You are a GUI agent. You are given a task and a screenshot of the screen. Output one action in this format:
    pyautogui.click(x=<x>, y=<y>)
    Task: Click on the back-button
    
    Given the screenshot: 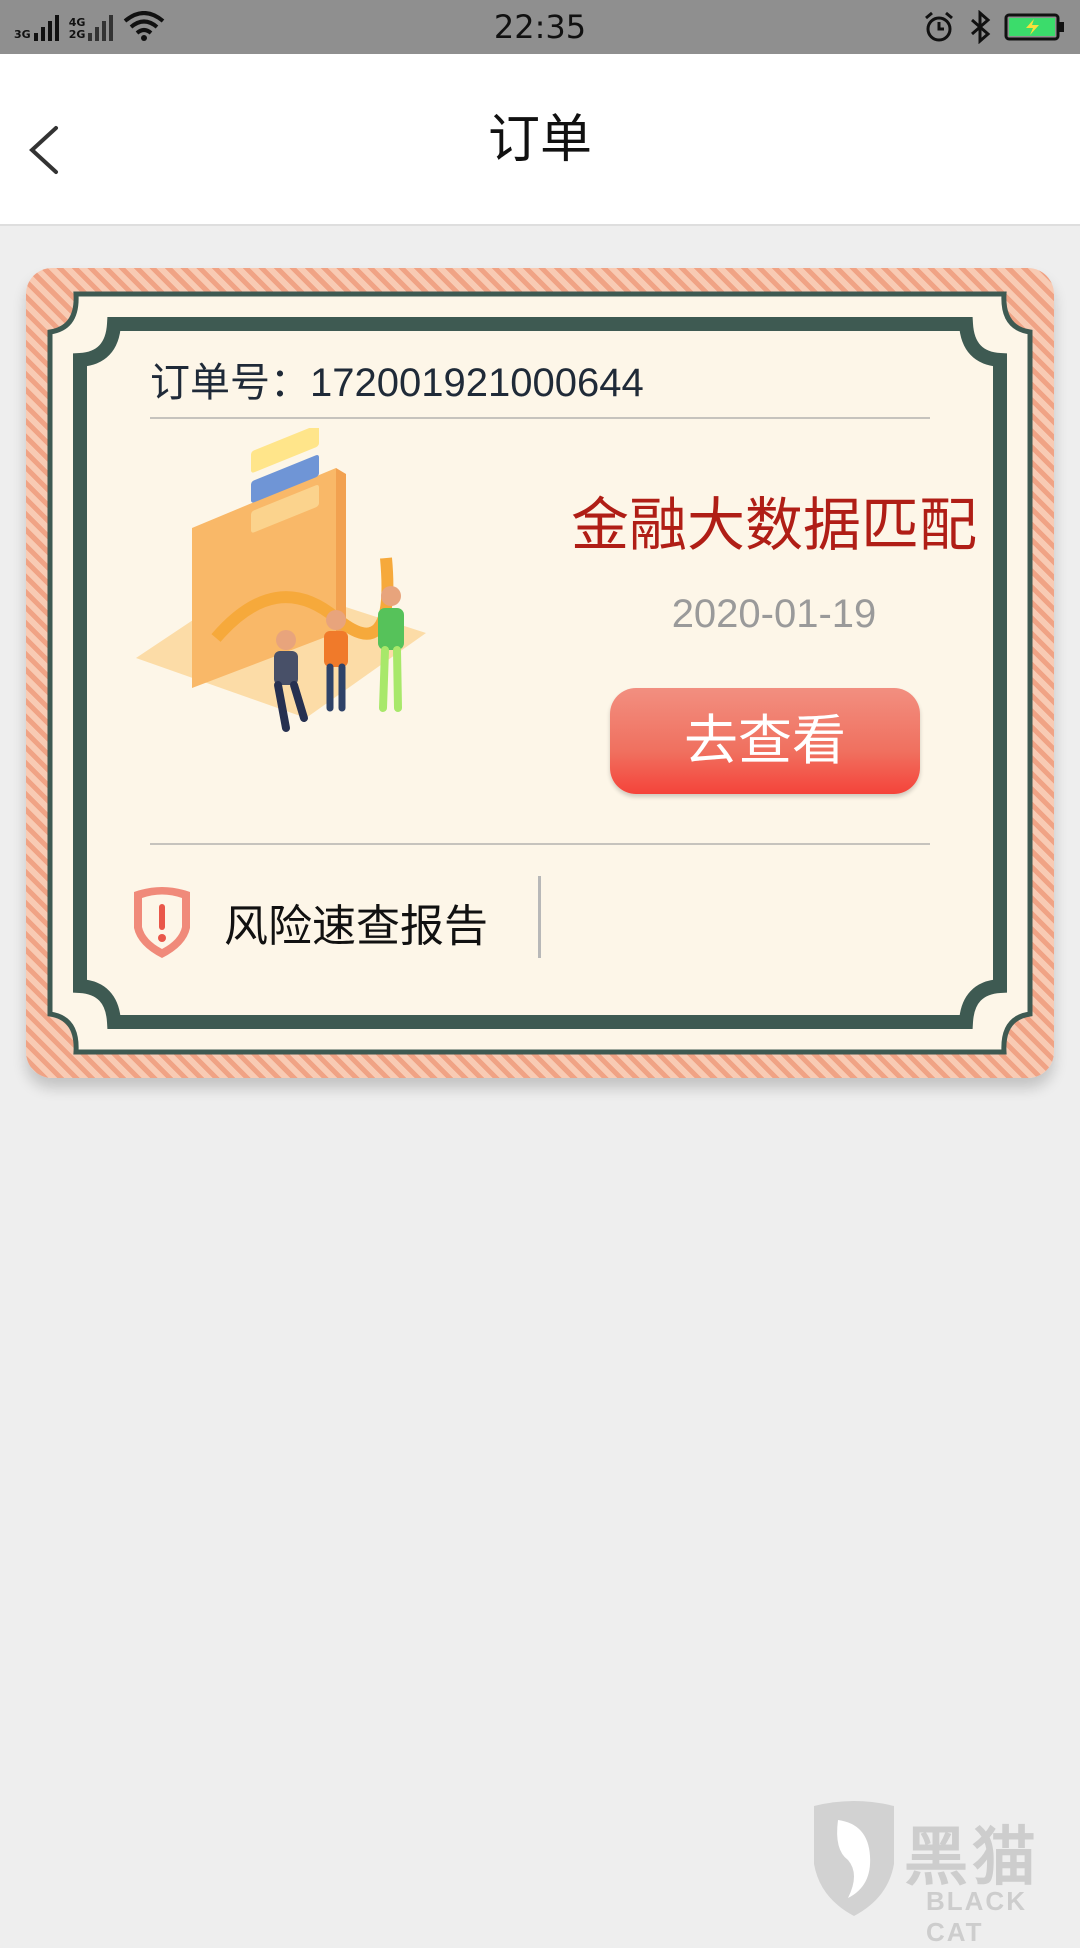 What is the action you would take?
    pyautogui.click(x=46, y=150)
    